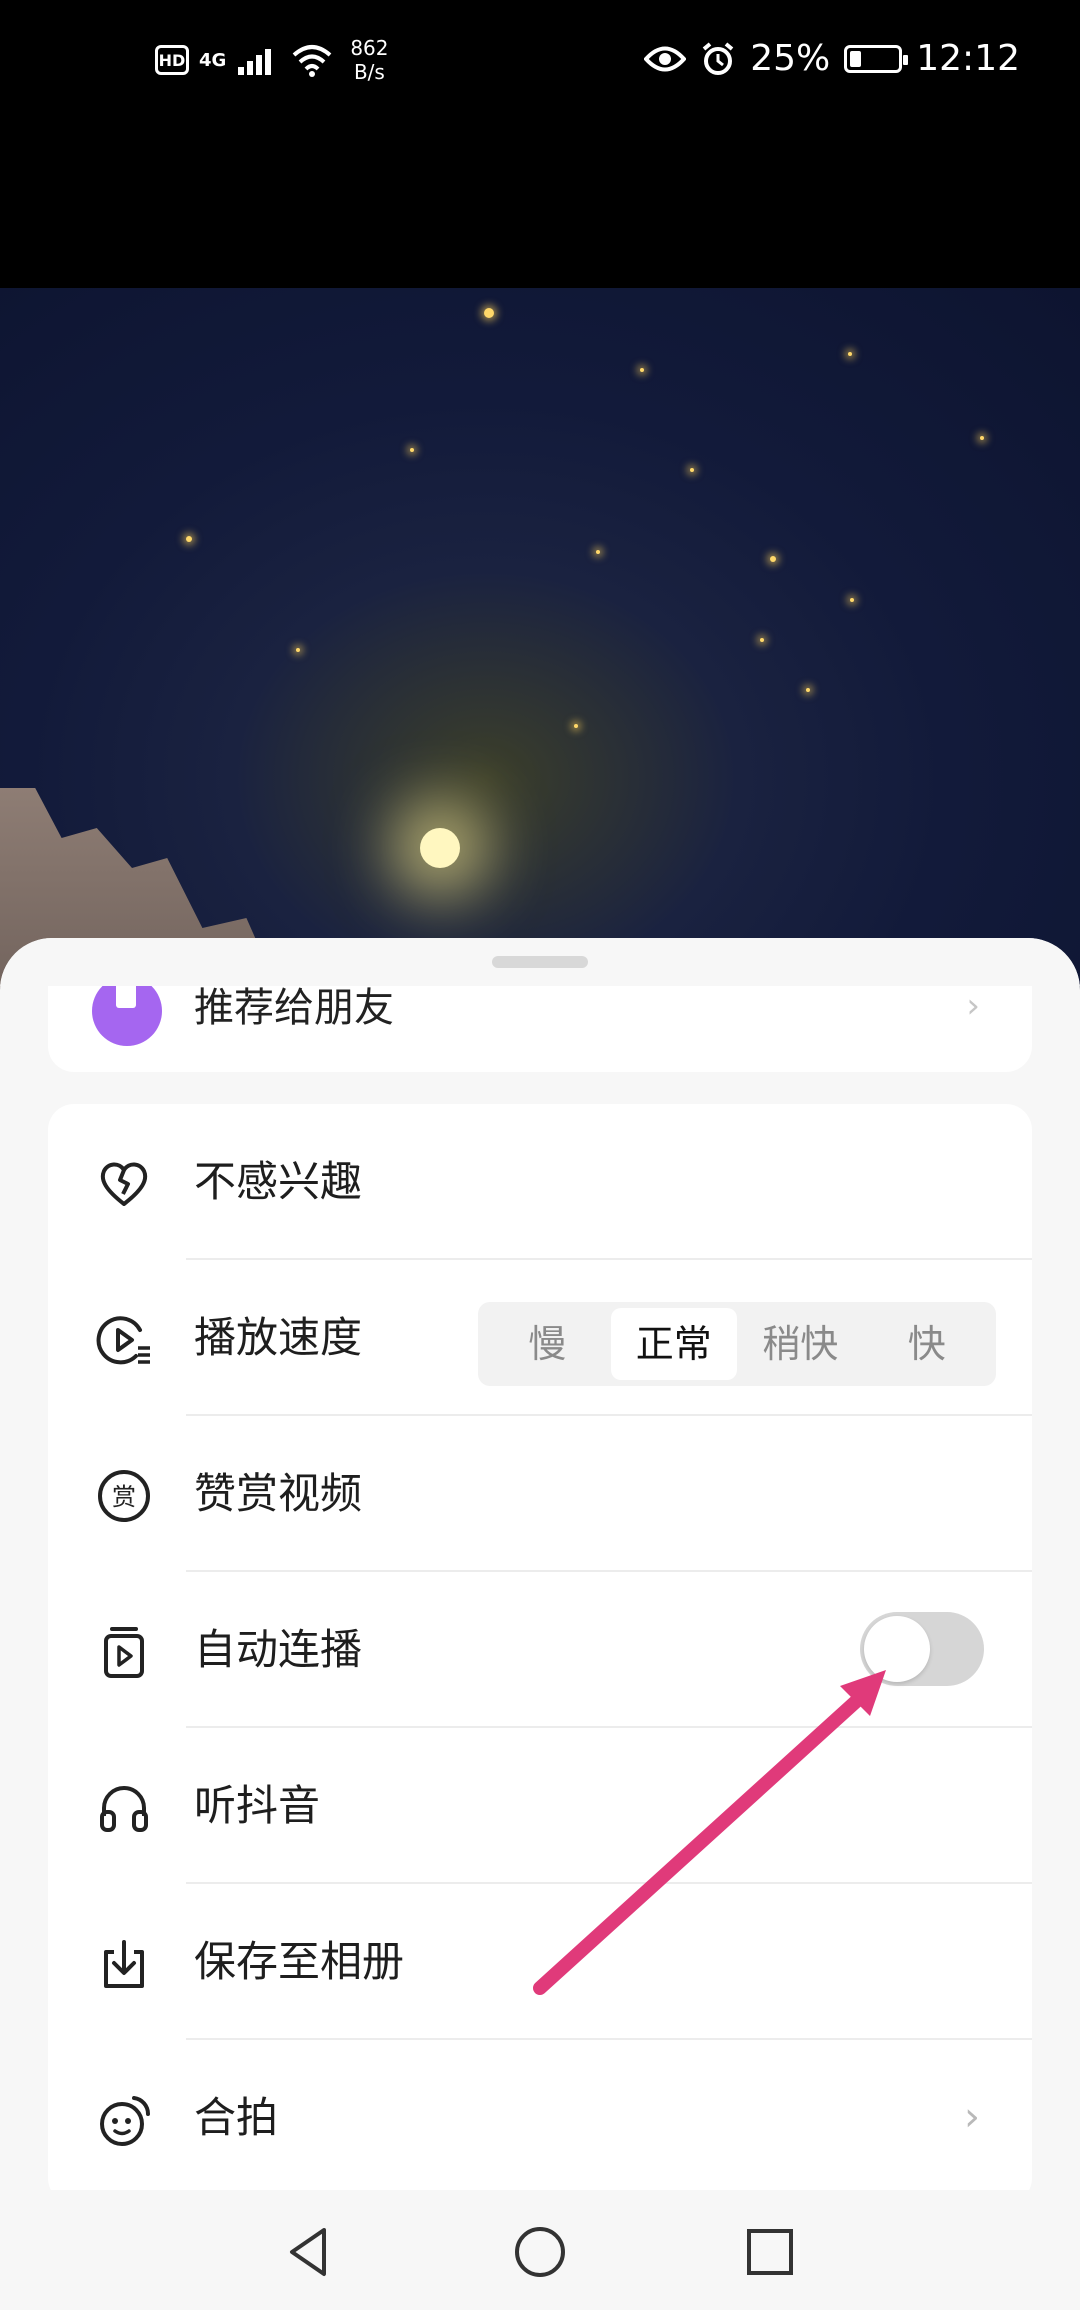  I want to click on download-icon, so click(124, 1964).